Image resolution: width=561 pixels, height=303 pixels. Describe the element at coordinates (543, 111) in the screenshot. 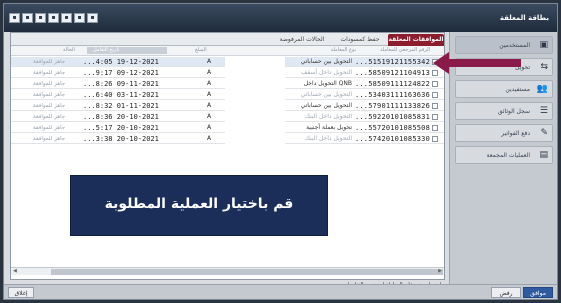

I see `log-icon: ☰` at that location.